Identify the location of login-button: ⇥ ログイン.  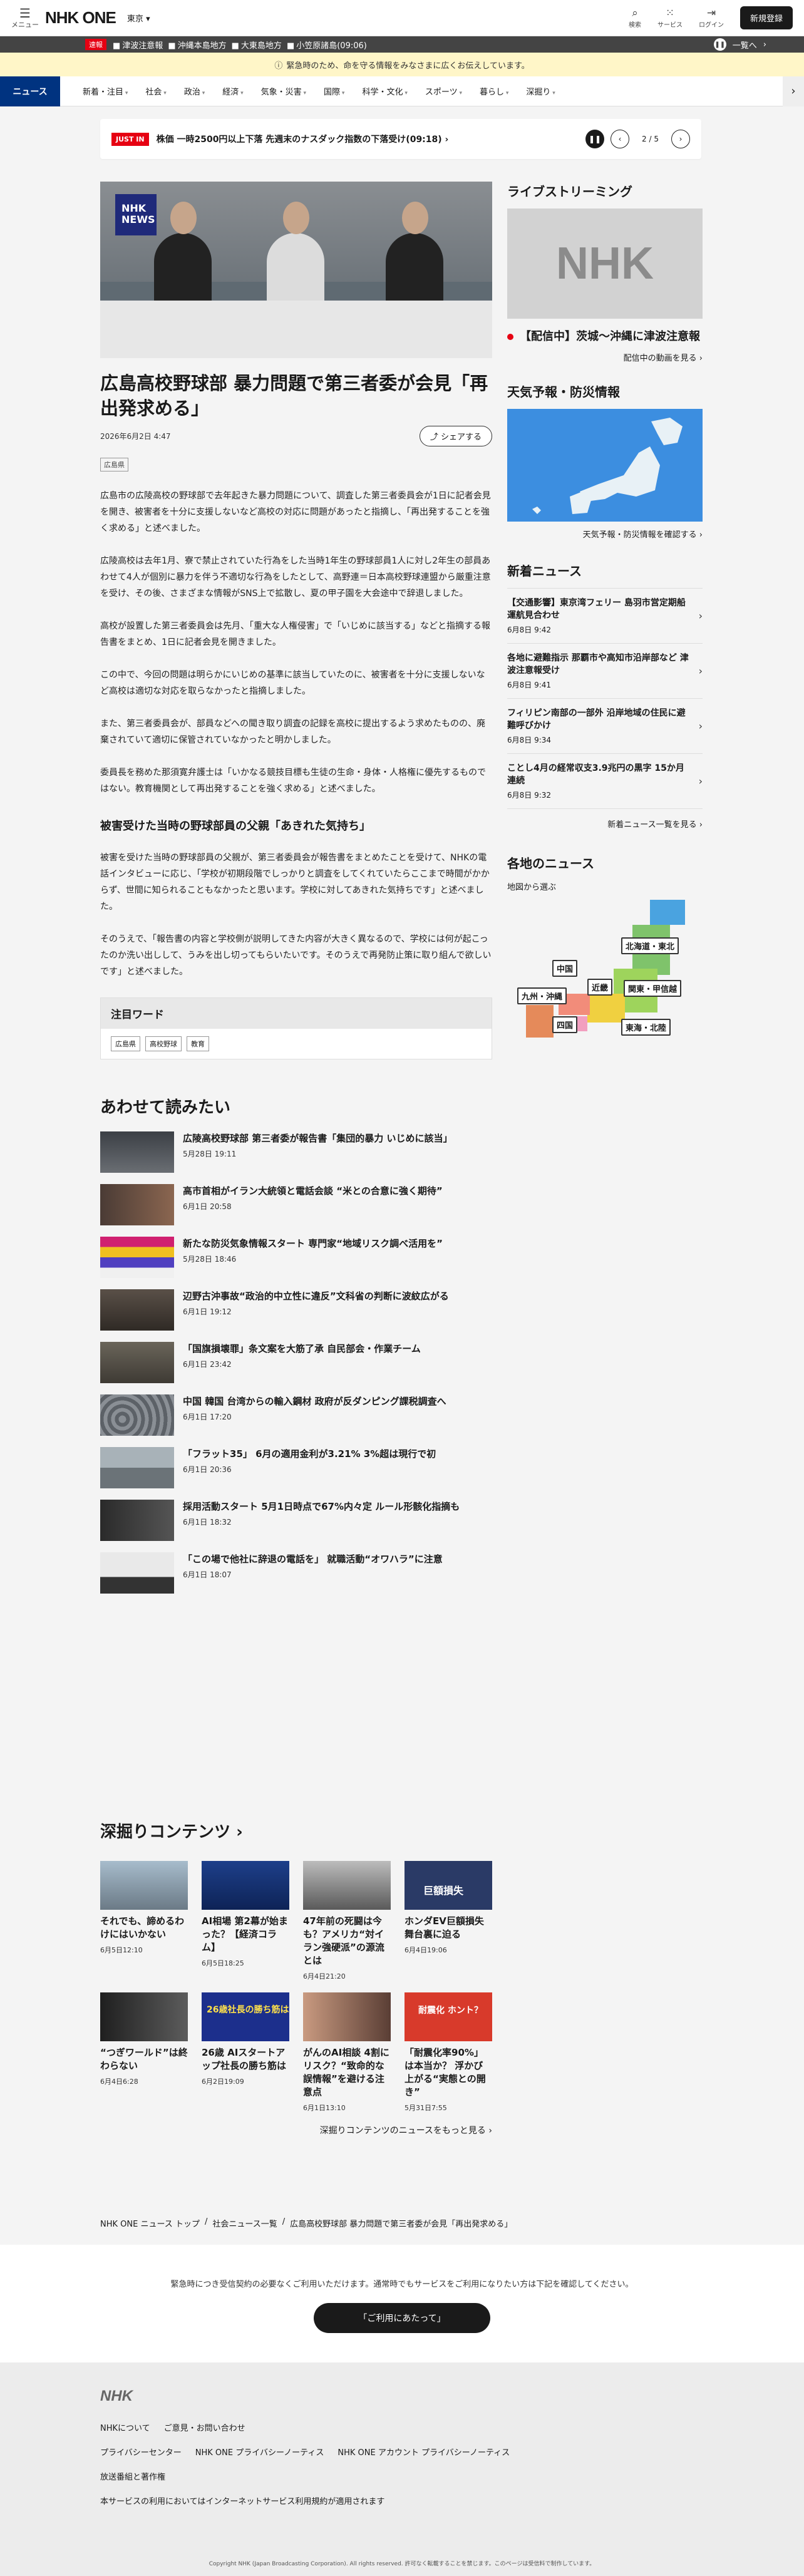
(711, 18).